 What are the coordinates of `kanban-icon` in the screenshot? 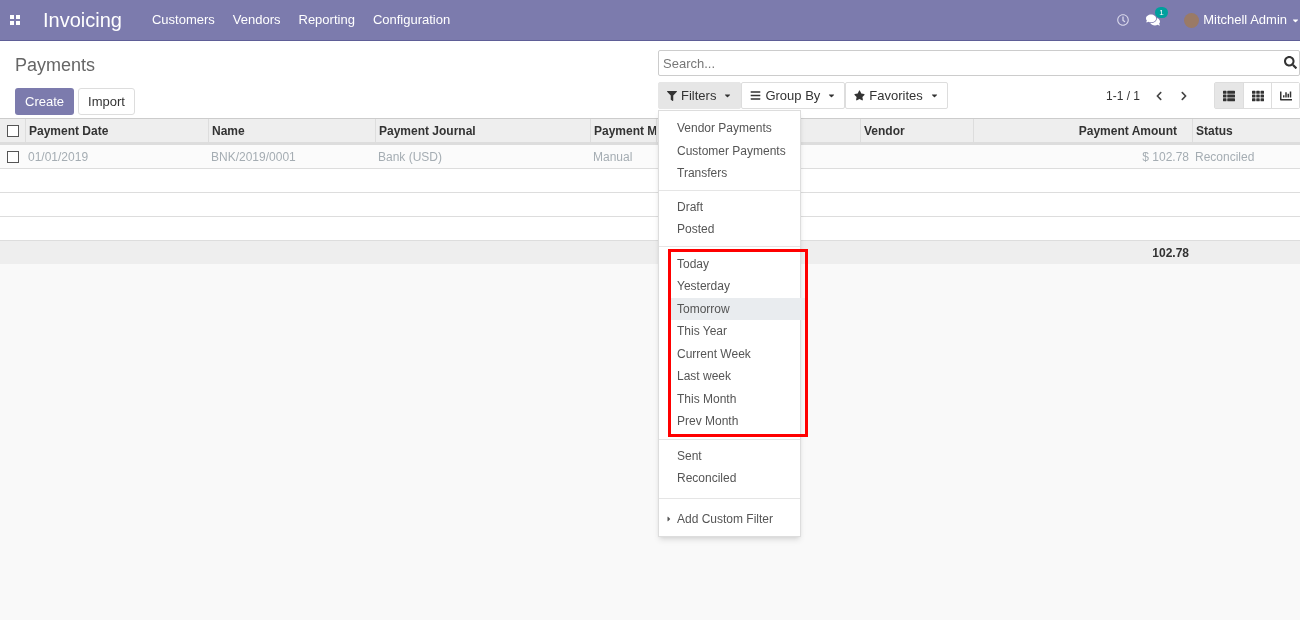 It's located at (1257, 95).